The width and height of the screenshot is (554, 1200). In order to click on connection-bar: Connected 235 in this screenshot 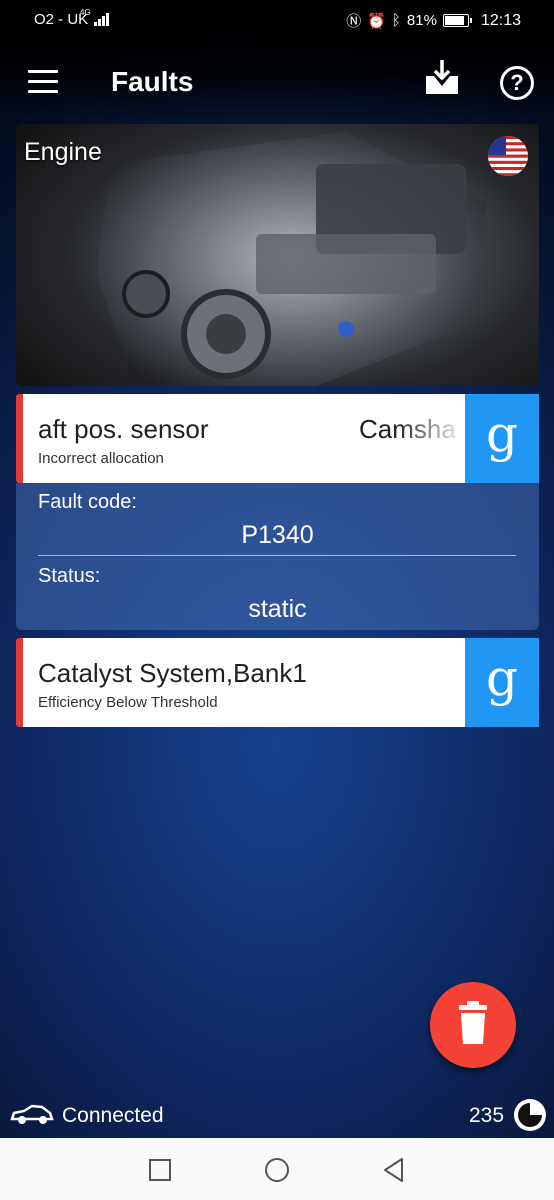, I will do `click(277, 1117)`.